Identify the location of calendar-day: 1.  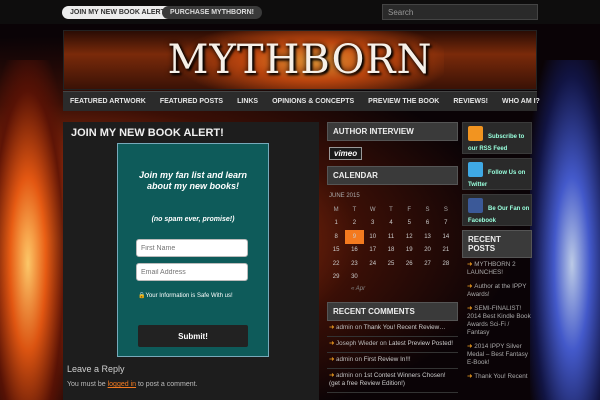
(336, 223).